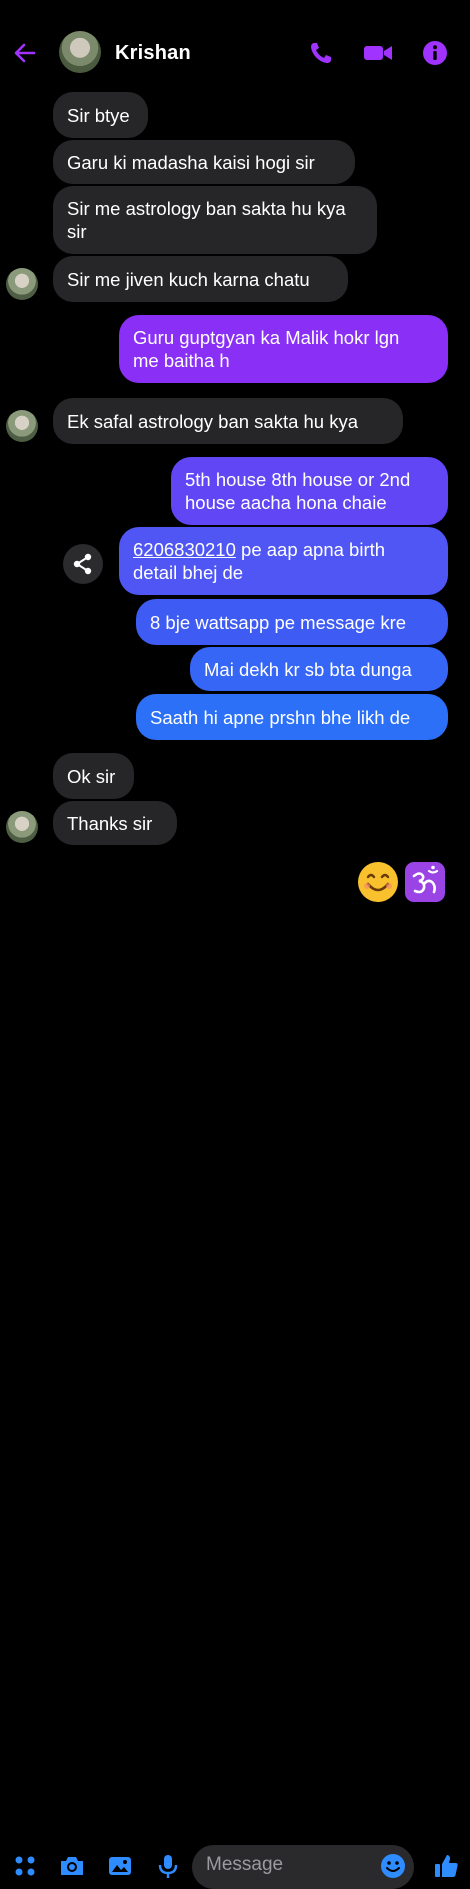 The image size is (470, 1889). I want to click on outgoing-message: 8 bje wattsapp pe message kre, so click(292, 622).